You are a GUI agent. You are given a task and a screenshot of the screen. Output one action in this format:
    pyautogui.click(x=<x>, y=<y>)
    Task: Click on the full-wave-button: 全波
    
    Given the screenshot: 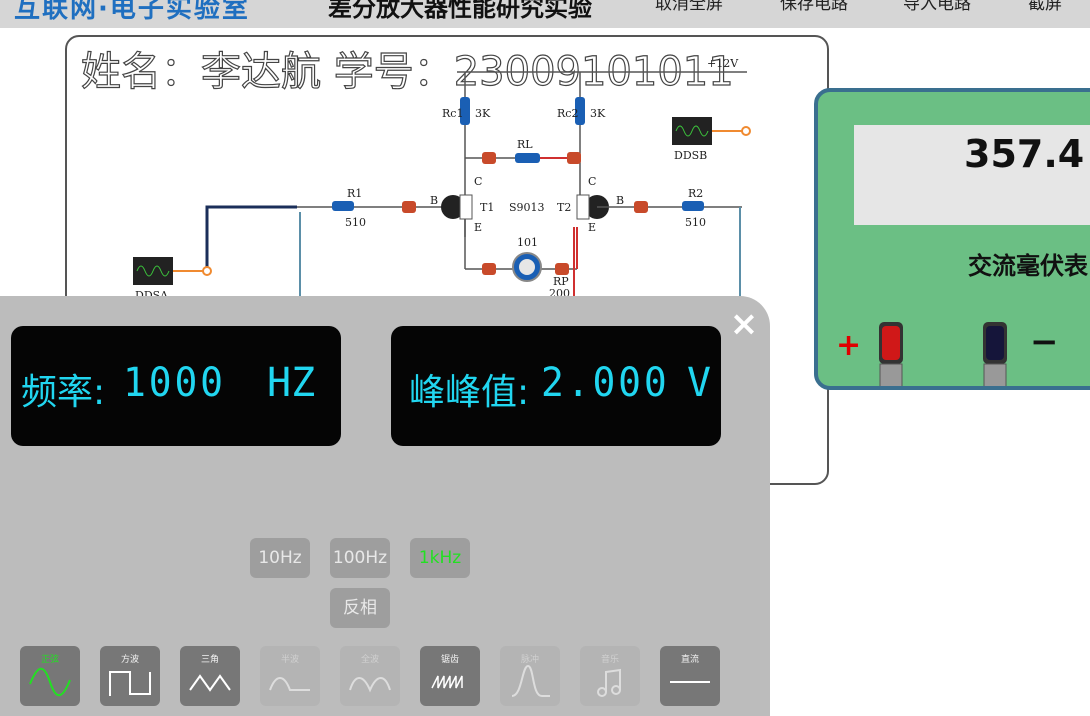 What is the action you would take?
    pyautogui.click(x=370, y=676)
    